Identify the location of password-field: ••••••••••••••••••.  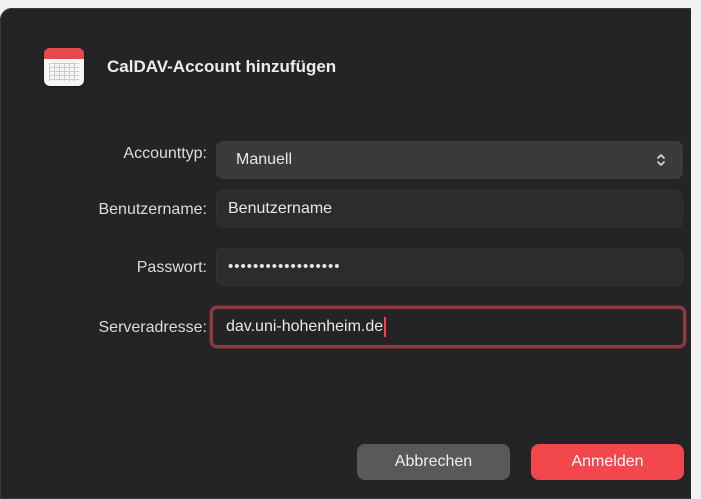
(449, 267).